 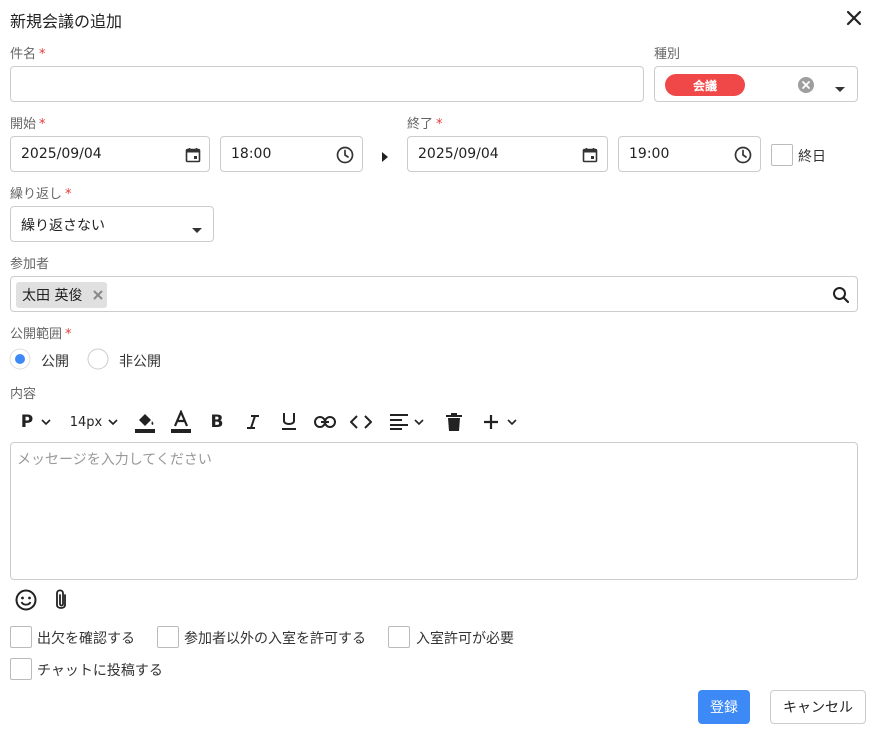 I want to click on code-icon, so click(x=361, y=422).